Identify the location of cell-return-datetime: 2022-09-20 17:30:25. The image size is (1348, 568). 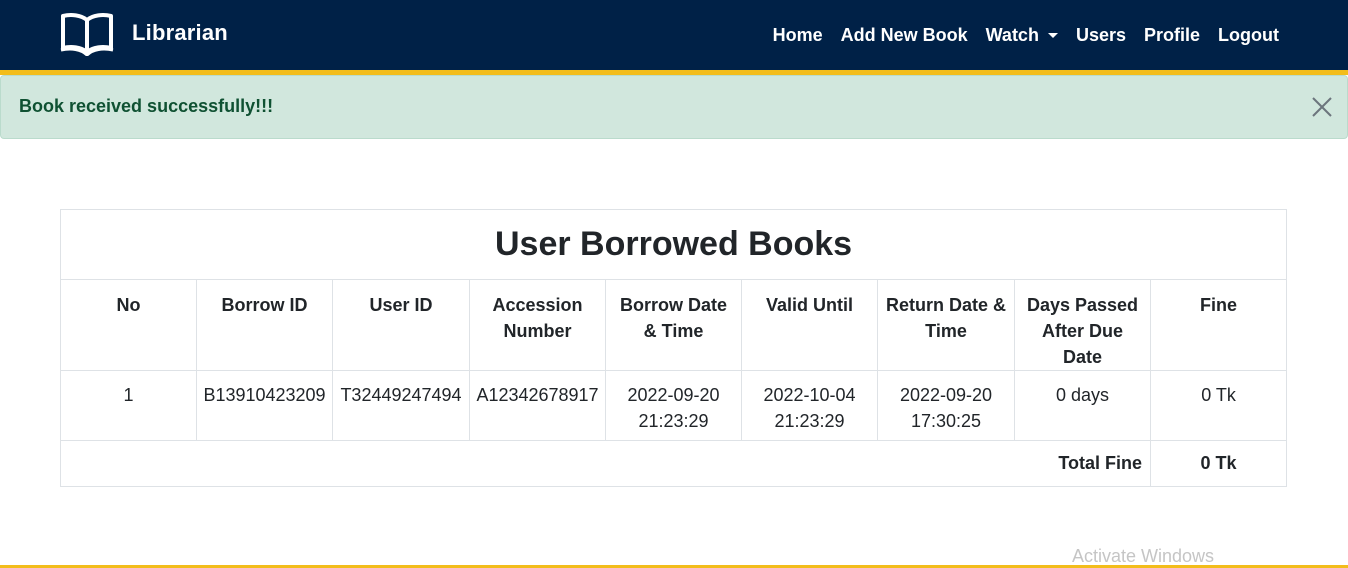
(946, 405).